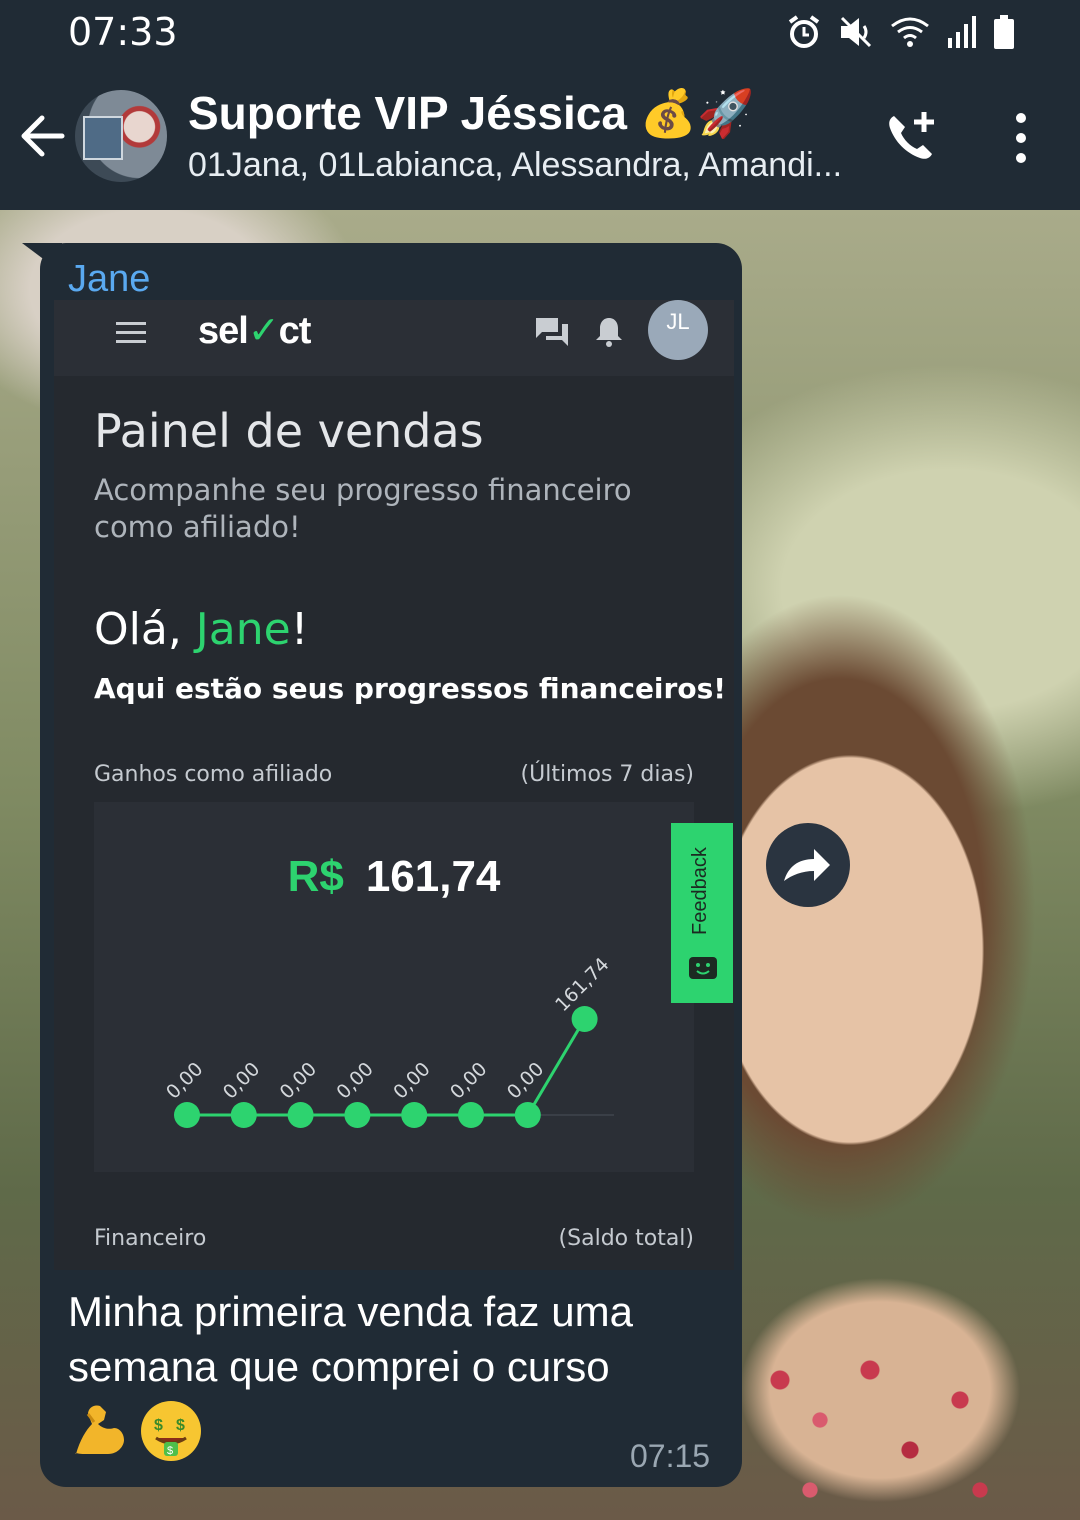  Describe the element at coordinates (137, 1433) in the screenshot. I see `message-emojis: $ $ $` at that location.